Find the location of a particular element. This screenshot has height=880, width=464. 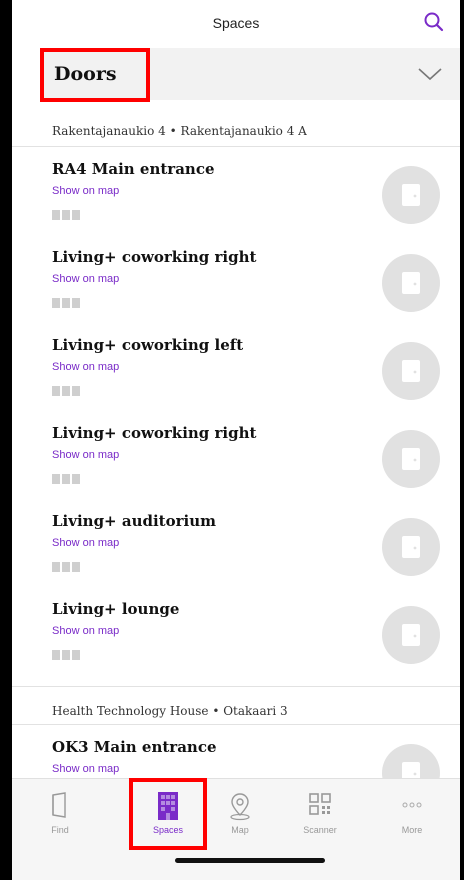

section-label: Health Technology House • Otakaari 3 is located at coordinates (170, 711).